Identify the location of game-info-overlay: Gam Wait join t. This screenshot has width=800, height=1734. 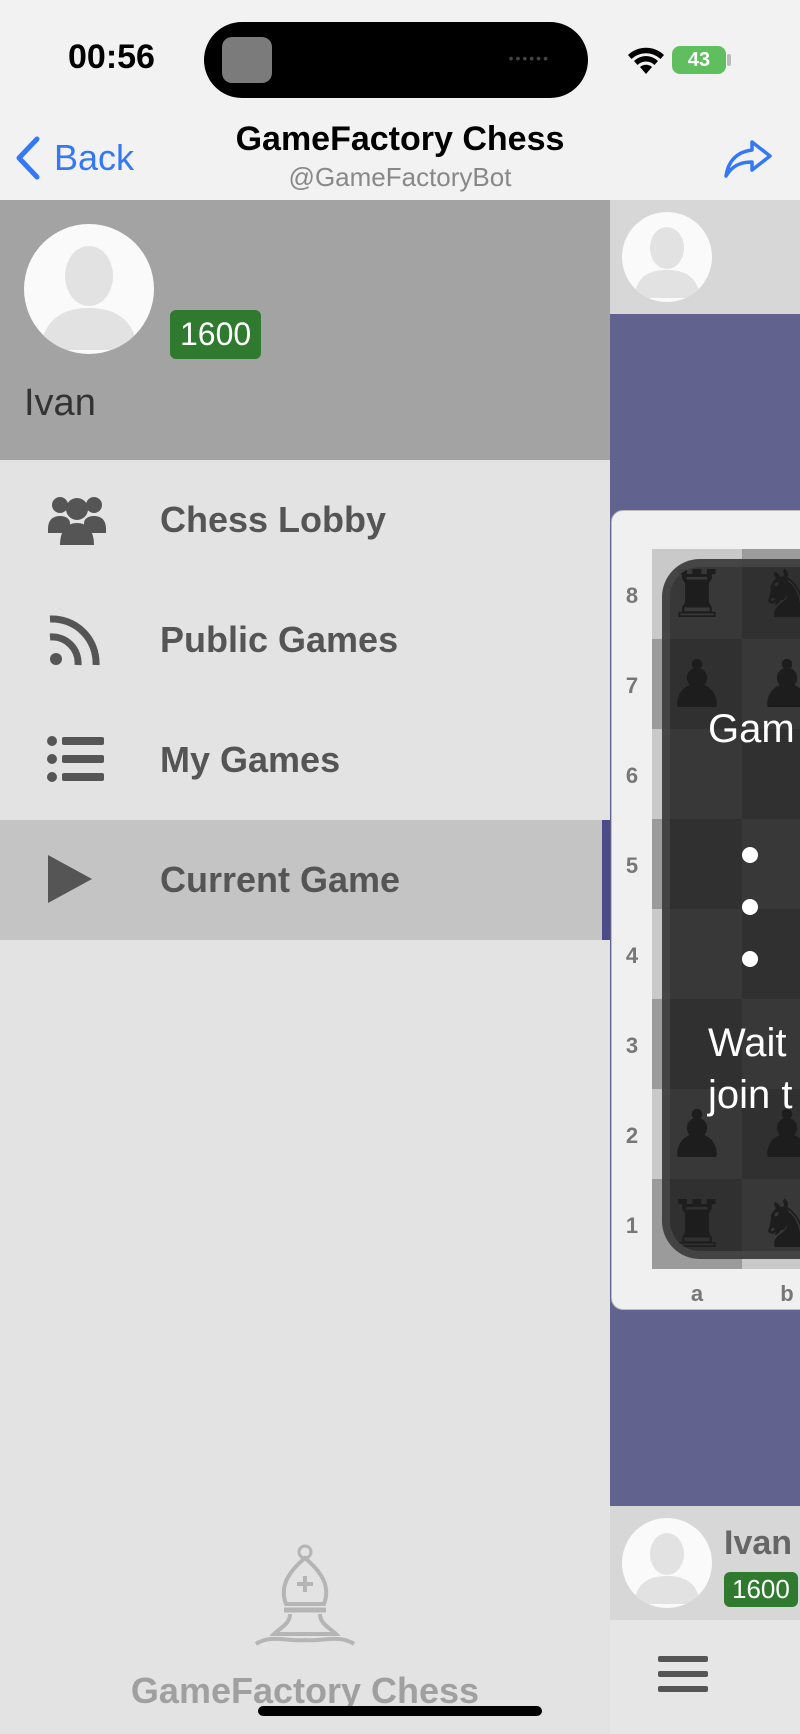
(731, 909).